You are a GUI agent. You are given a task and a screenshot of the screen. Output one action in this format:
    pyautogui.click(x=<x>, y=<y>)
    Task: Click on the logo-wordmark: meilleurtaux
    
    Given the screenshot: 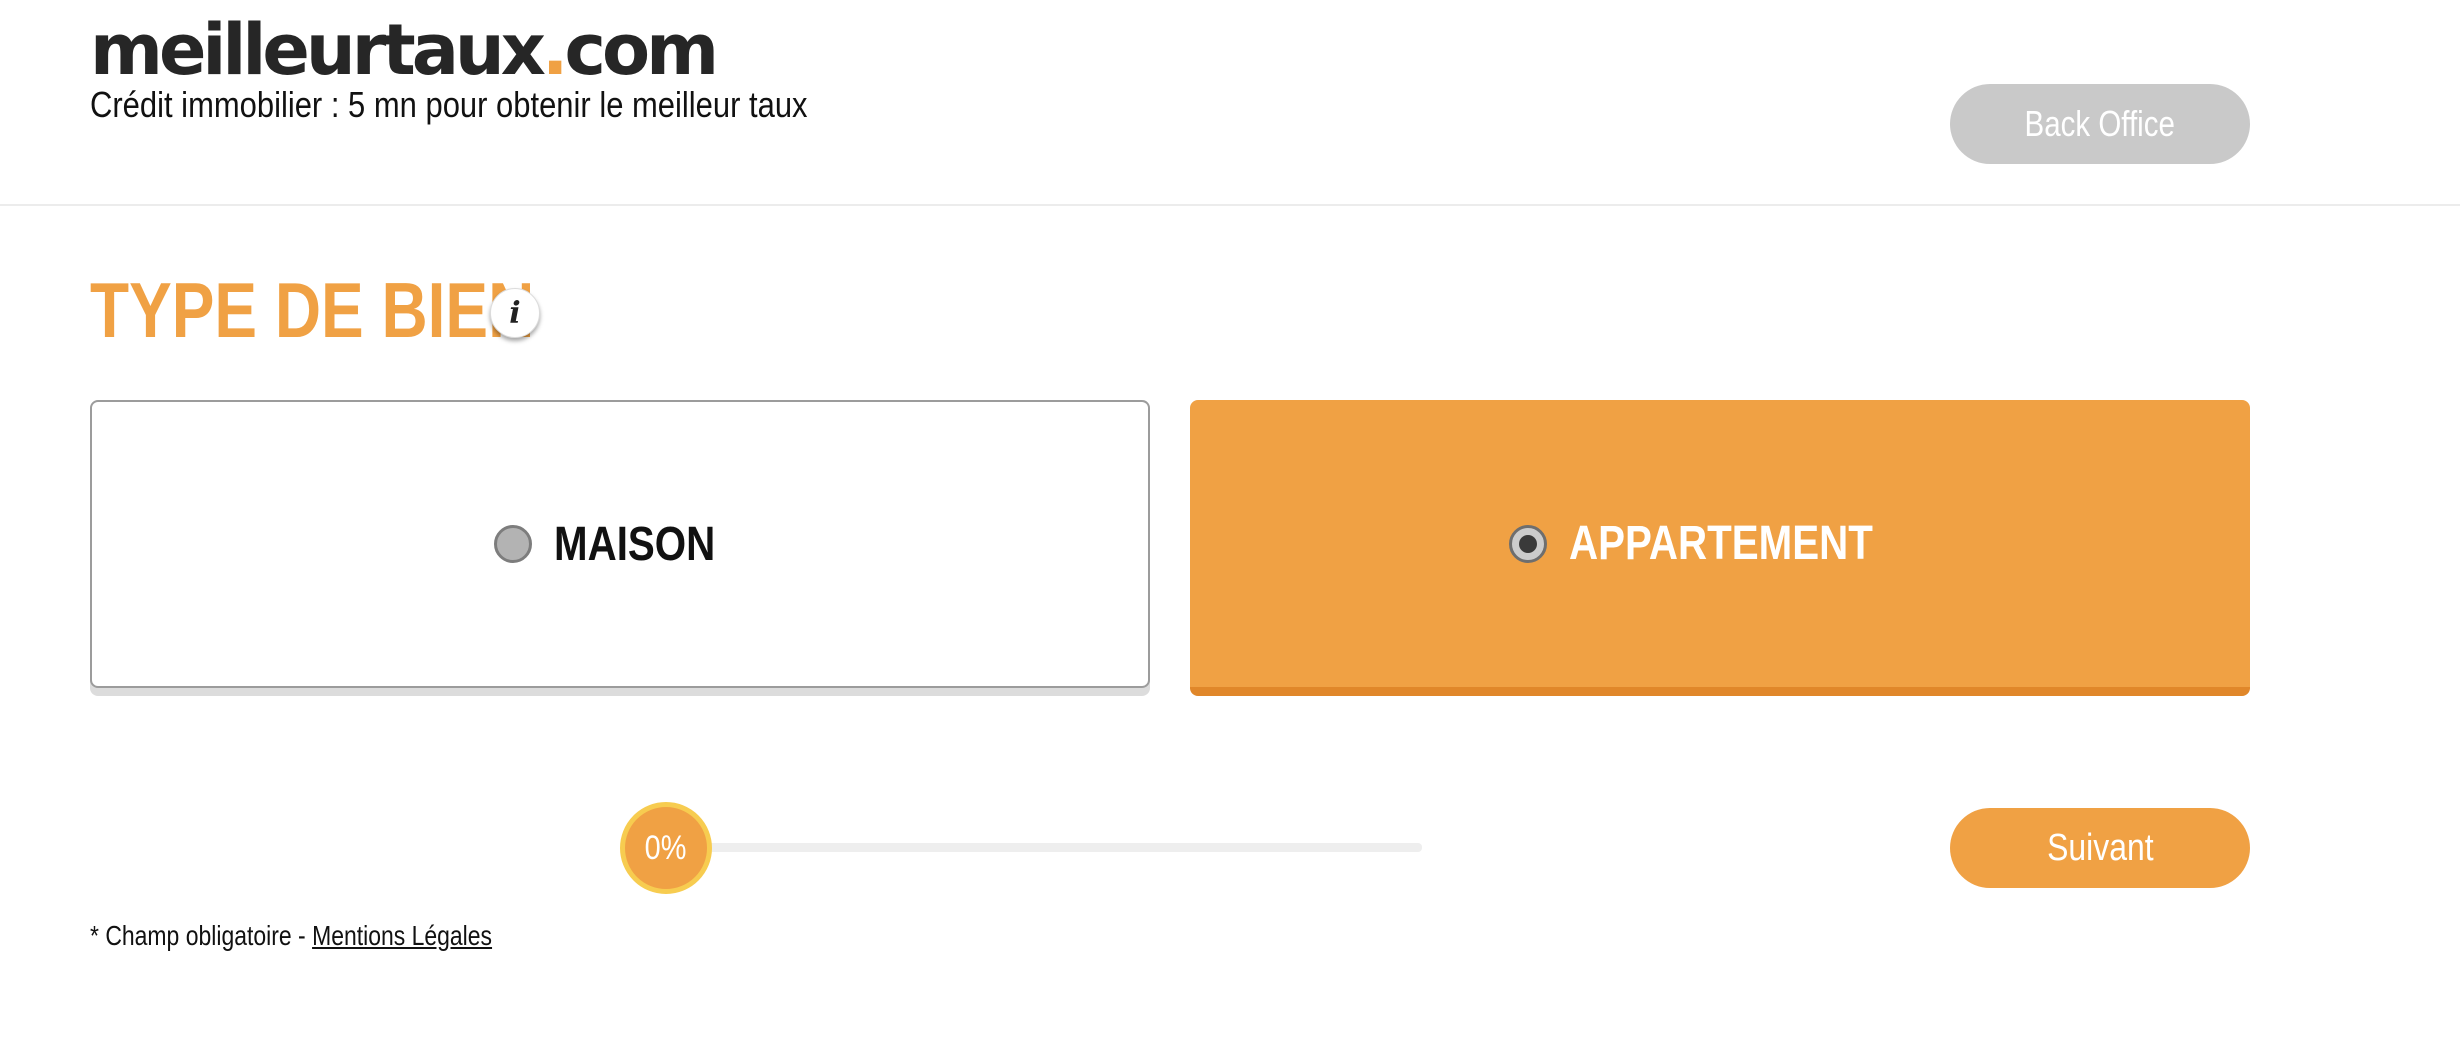 What is the action you would take?
    pyautogui.click(x=318, y=50)
    